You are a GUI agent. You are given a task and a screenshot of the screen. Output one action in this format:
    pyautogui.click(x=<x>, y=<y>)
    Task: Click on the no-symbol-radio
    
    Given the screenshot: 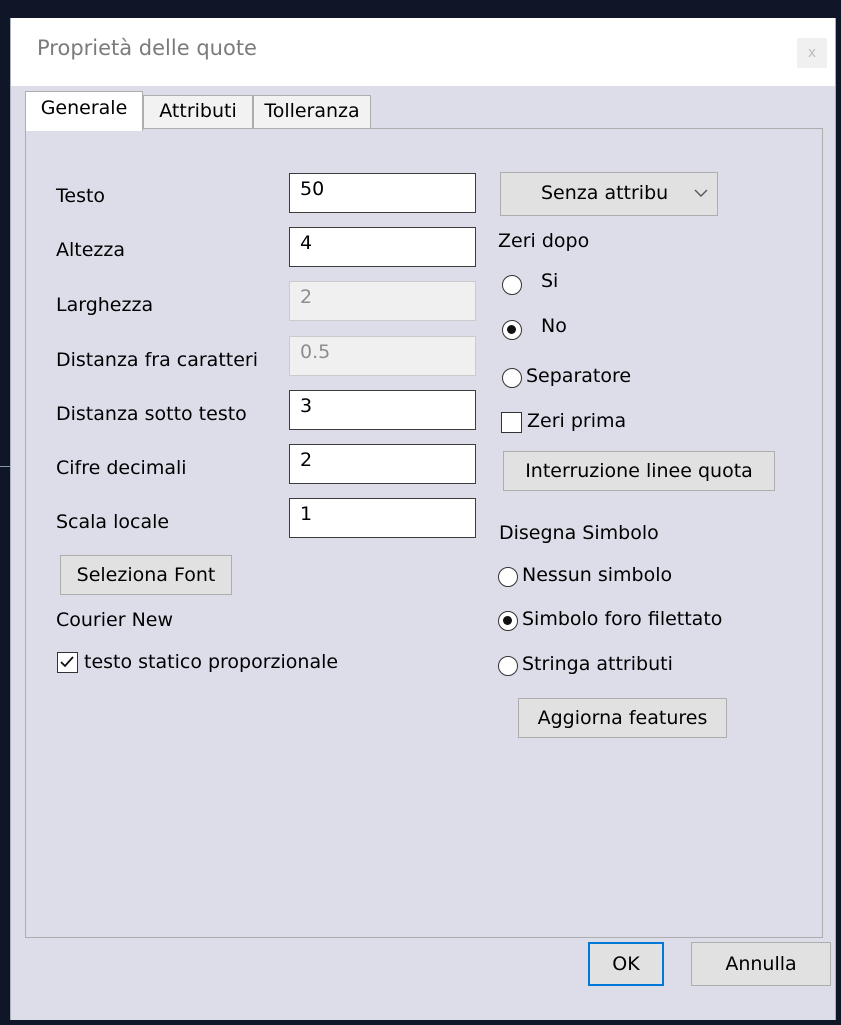 What is the action you would take?
    pyautogui.click(x=508, y=577)
    